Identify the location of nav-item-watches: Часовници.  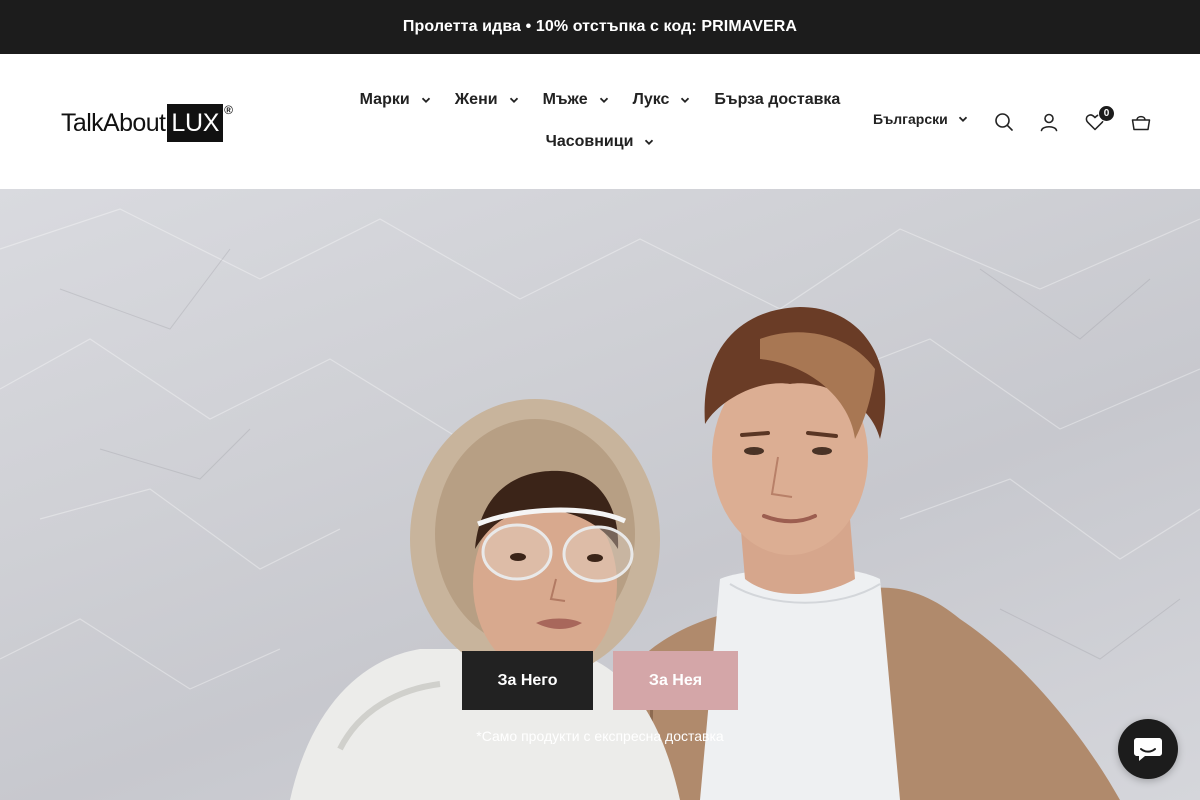
(600, 142).